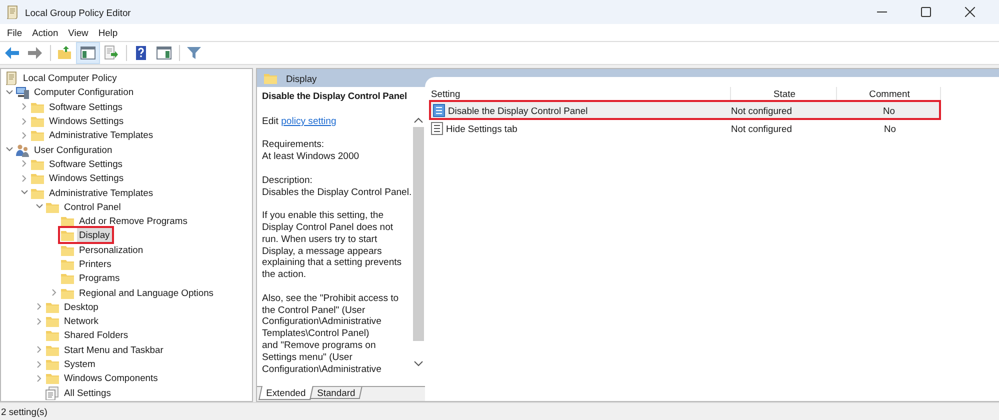  Describe the element at coordinates (84, 92) in the screenshot. I see `tree-item: Computer Configuration` at that location.